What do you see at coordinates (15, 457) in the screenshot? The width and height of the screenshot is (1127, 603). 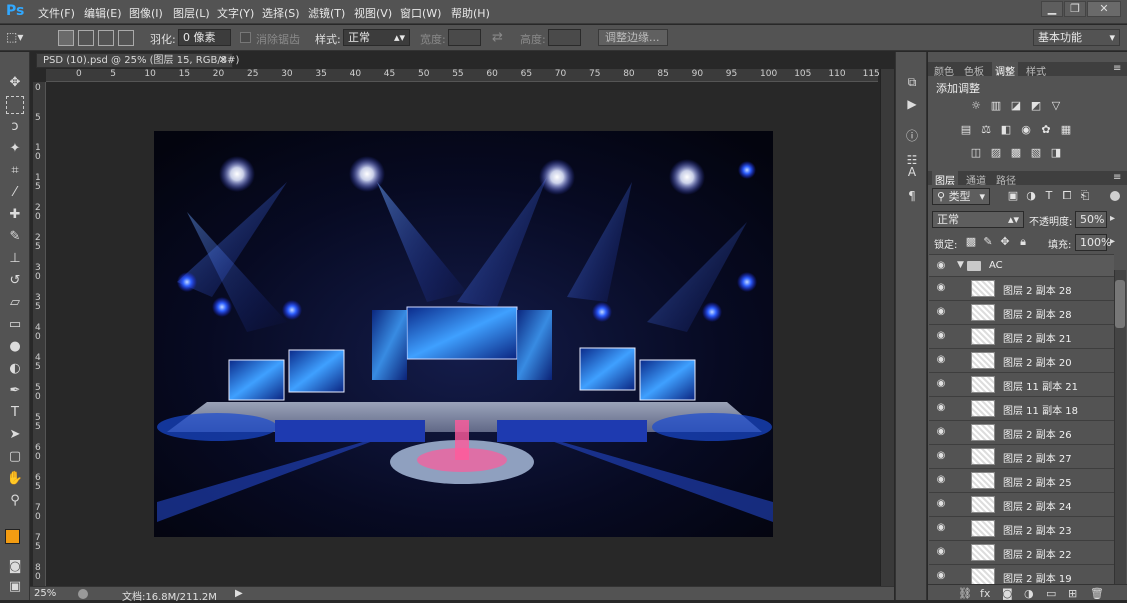 I see `rectangle-tool-icon: ▢` at bounding box center [15, 457].